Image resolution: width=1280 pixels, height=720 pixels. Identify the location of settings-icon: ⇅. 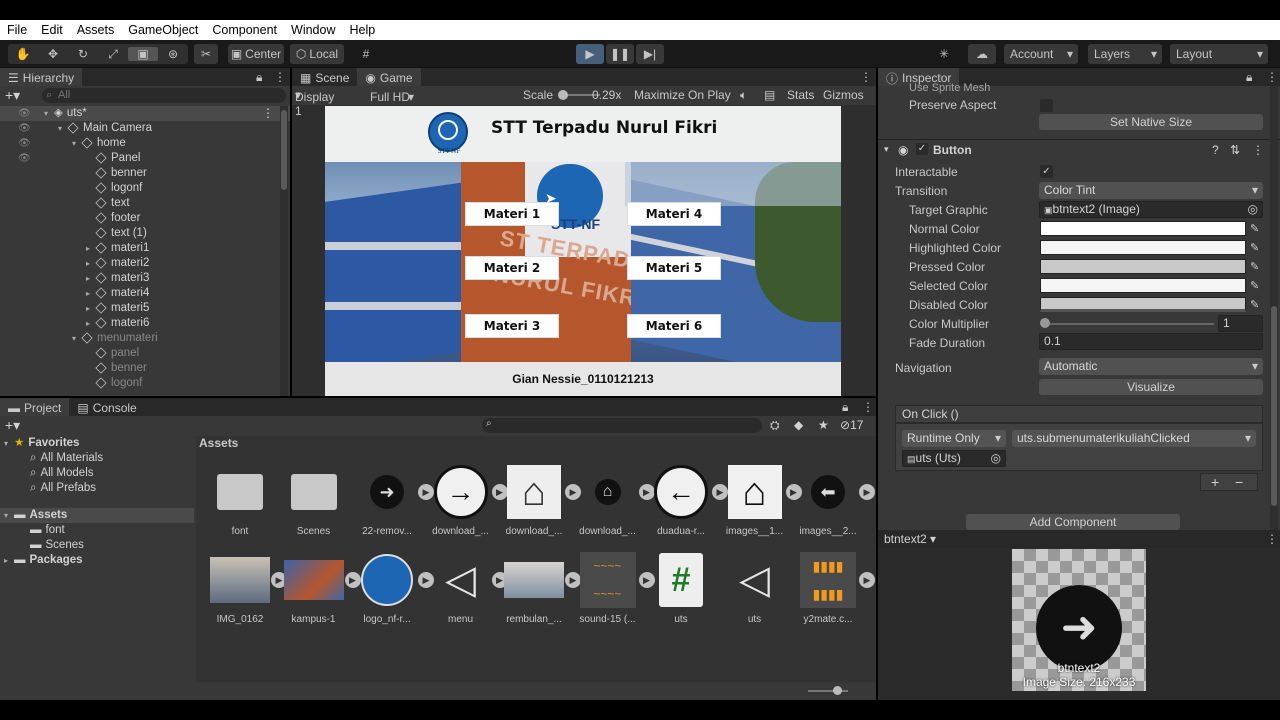
(1235, 150).